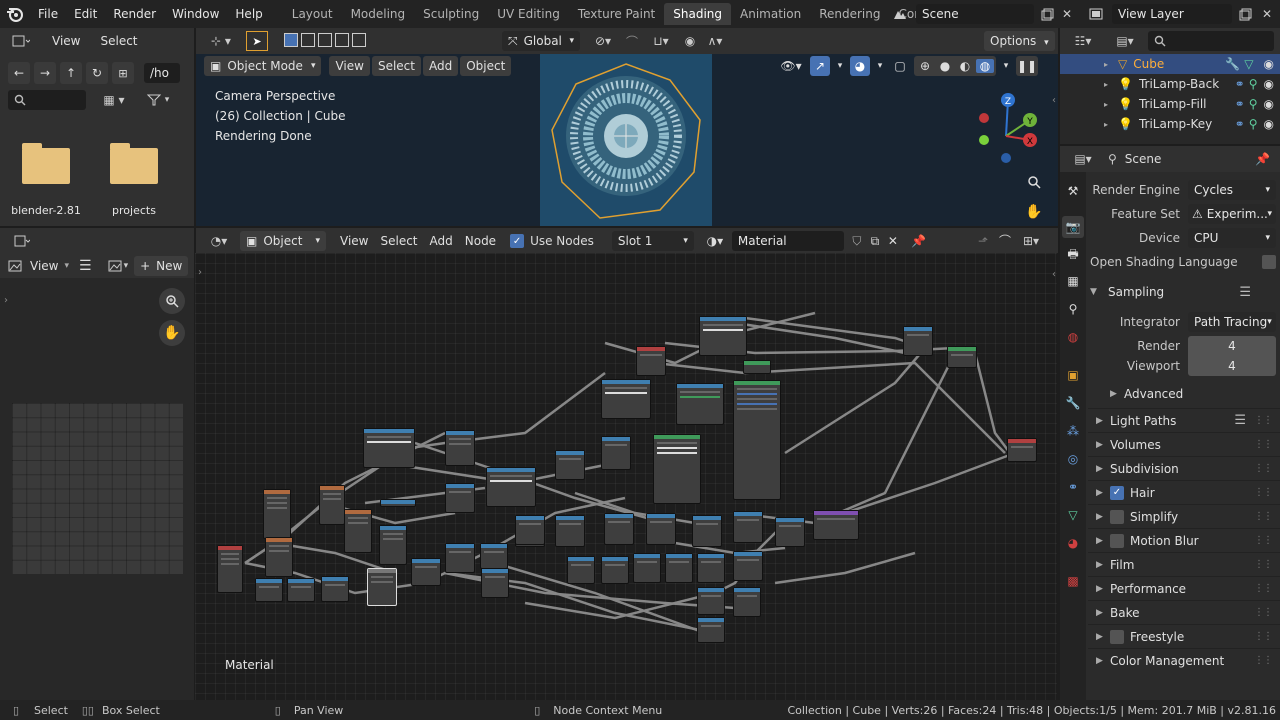  What do you see at coordinates (486, 66) in the screenshot?
I see `viewport-object-menu: Object` at bounding box center [486, 66].